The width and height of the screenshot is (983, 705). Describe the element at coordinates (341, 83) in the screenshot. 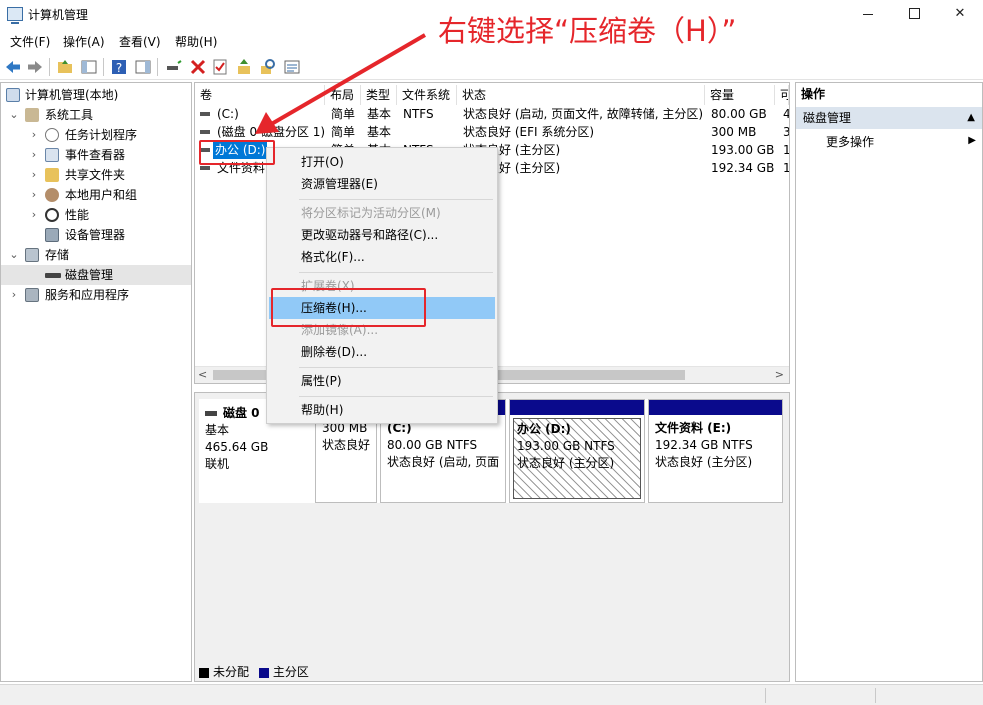

I see `annotation-arrow-icon` at that location.